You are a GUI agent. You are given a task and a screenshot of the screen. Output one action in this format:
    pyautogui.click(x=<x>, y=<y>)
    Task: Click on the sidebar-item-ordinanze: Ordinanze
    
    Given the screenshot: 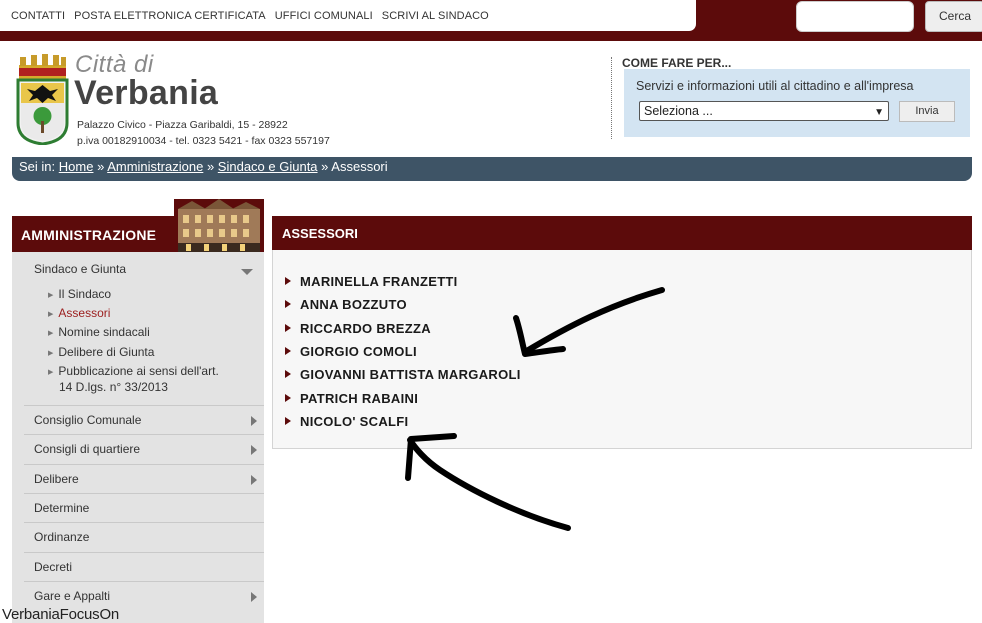 What is the action you would take?
    pyautogui.click(x=144, y=536)
    